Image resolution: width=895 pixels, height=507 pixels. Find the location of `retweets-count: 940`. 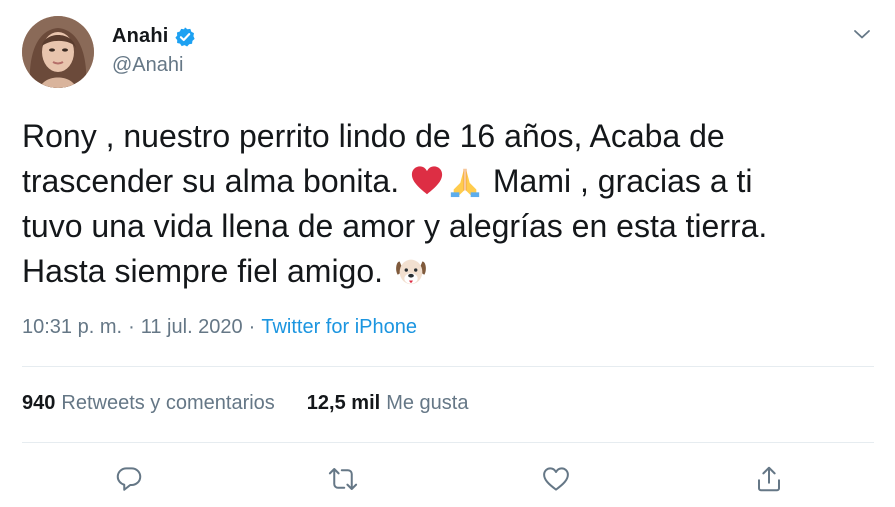

retweets-count: 940 is located at coordinates (38, 403).